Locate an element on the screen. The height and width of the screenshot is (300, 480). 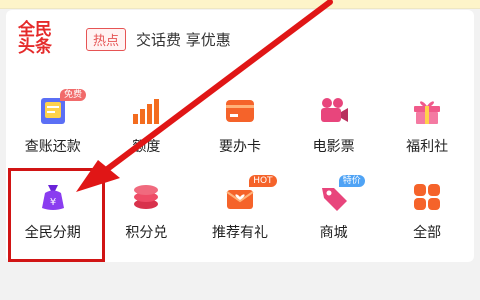
credit-card-icon is located at coordinates (239, 111).